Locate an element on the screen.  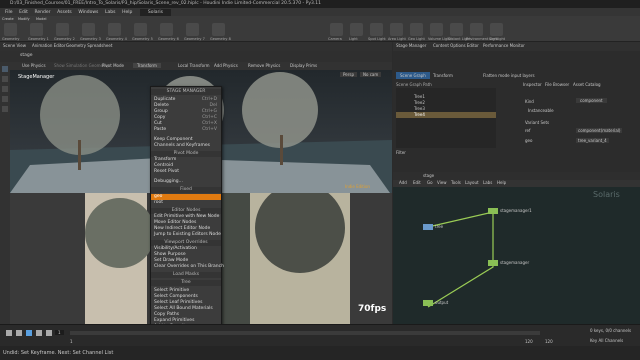
tab-scene-view: Scene View is located at coordinates (14, 45).